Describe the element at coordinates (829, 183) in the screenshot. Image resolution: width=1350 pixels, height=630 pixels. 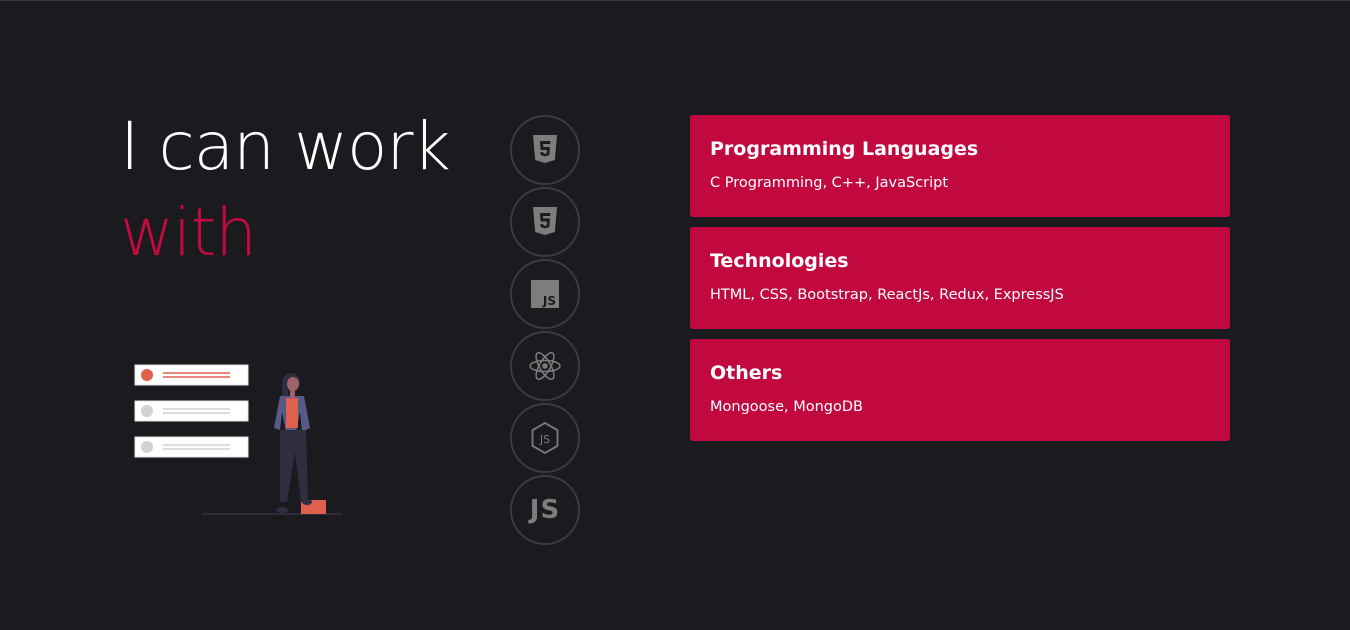
I see `skill-card-text: C Programming, C++, JavaScript` at that location.